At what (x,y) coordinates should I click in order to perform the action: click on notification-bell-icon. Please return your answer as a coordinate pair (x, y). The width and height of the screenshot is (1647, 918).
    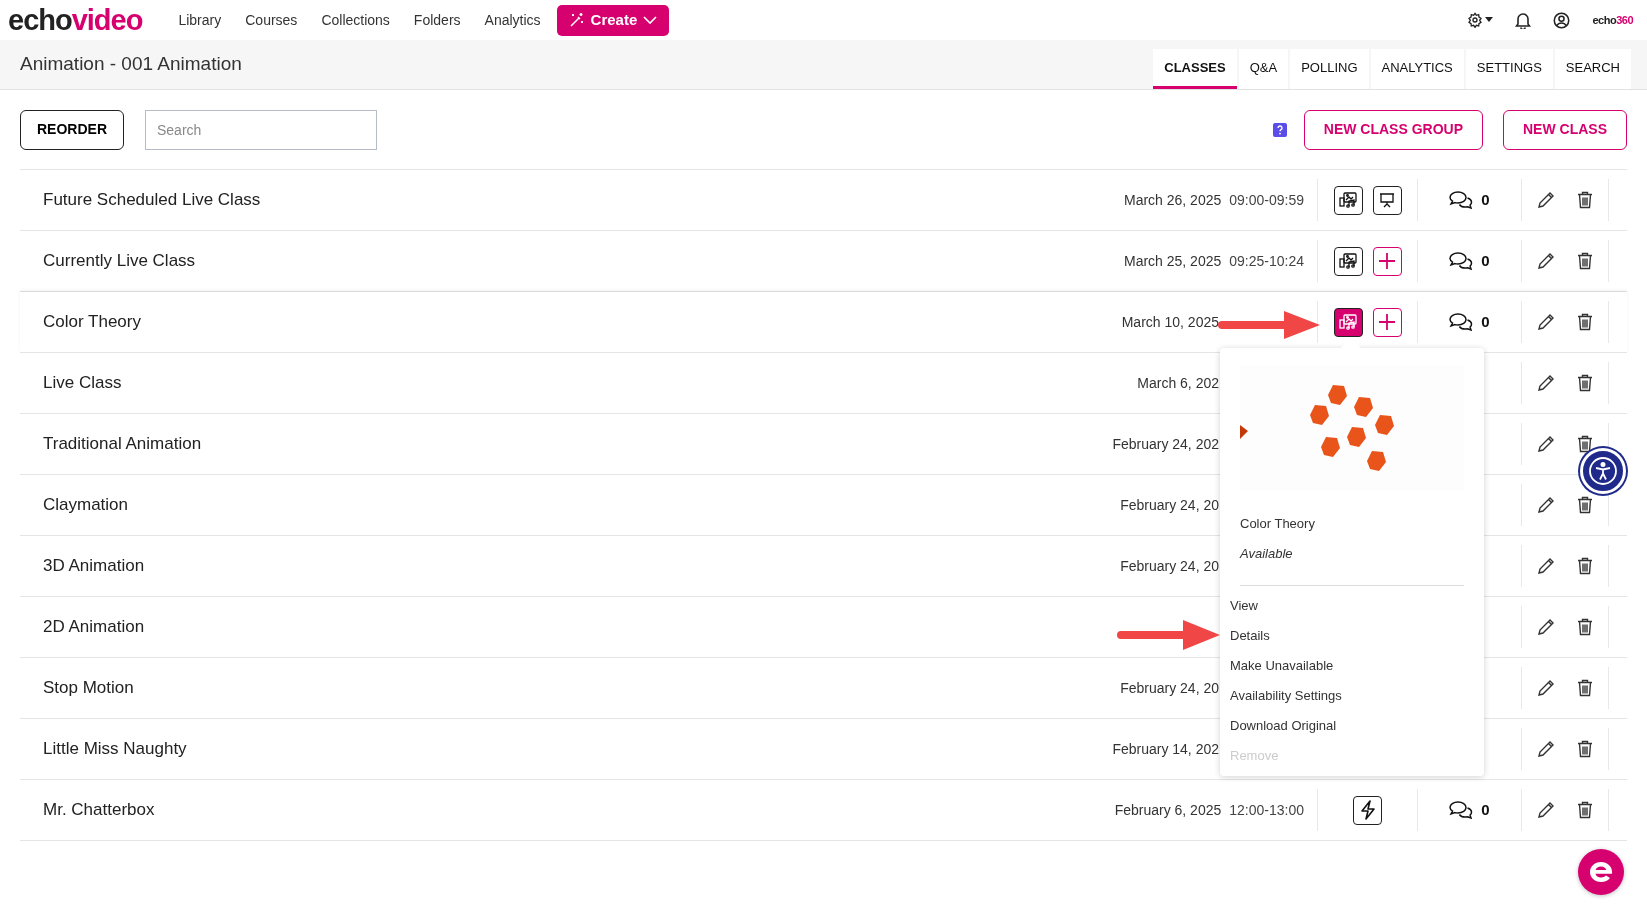
    Looking at the image, I should click on (1523, 20).